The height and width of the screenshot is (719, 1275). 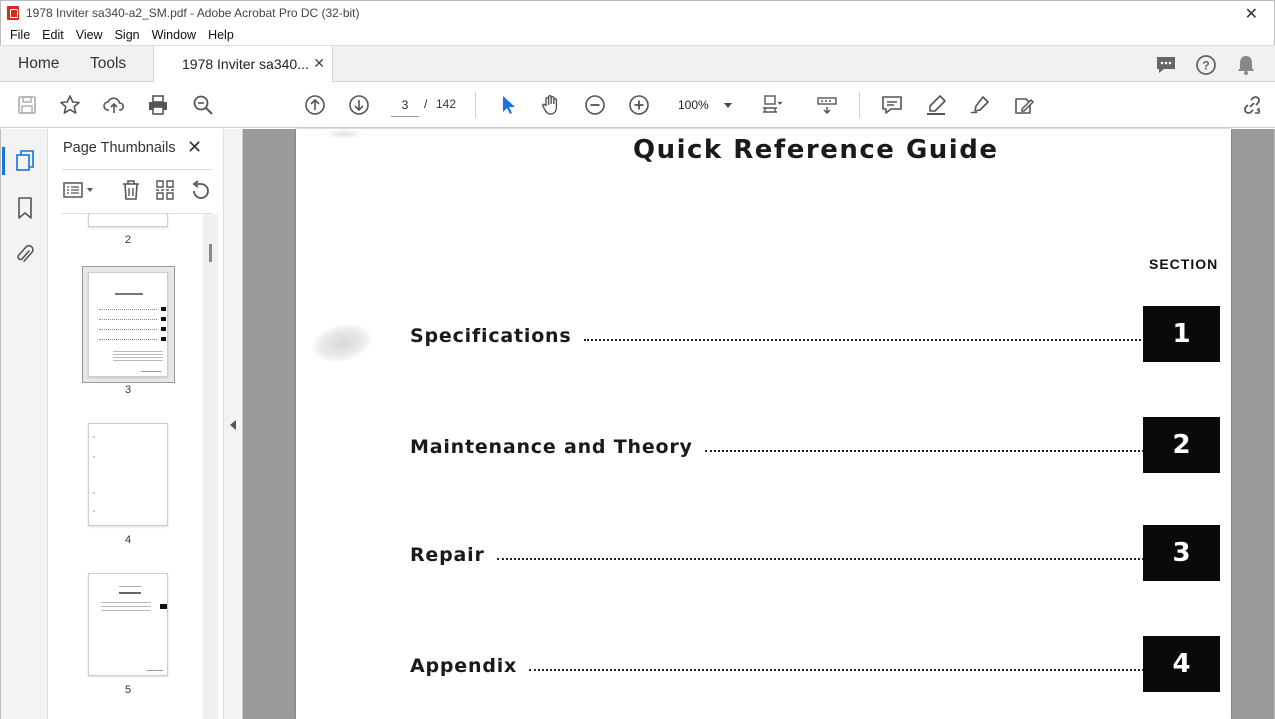 I want to click on thumbnail-label: 4, so click(x=128, y=540).